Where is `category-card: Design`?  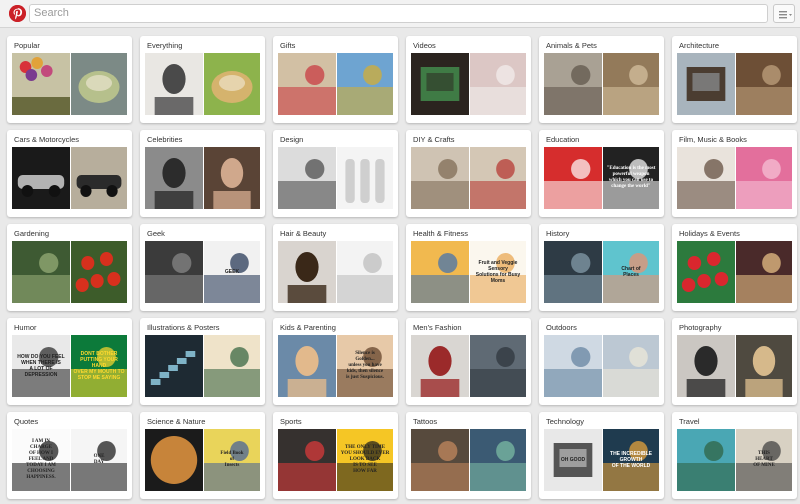 category-card: Design is located at coordinates (335, 173).